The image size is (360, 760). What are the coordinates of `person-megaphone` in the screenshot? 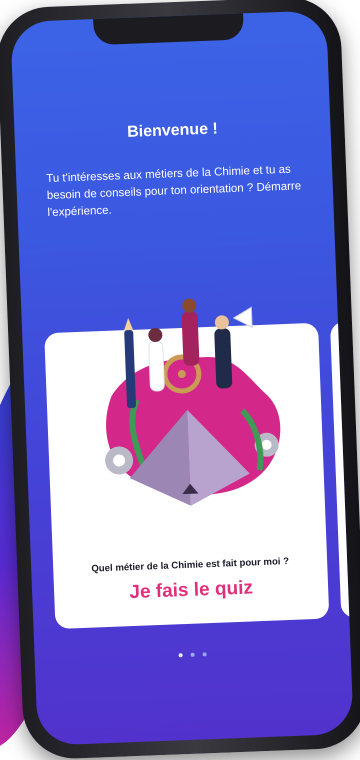 It's located at (223, 358).